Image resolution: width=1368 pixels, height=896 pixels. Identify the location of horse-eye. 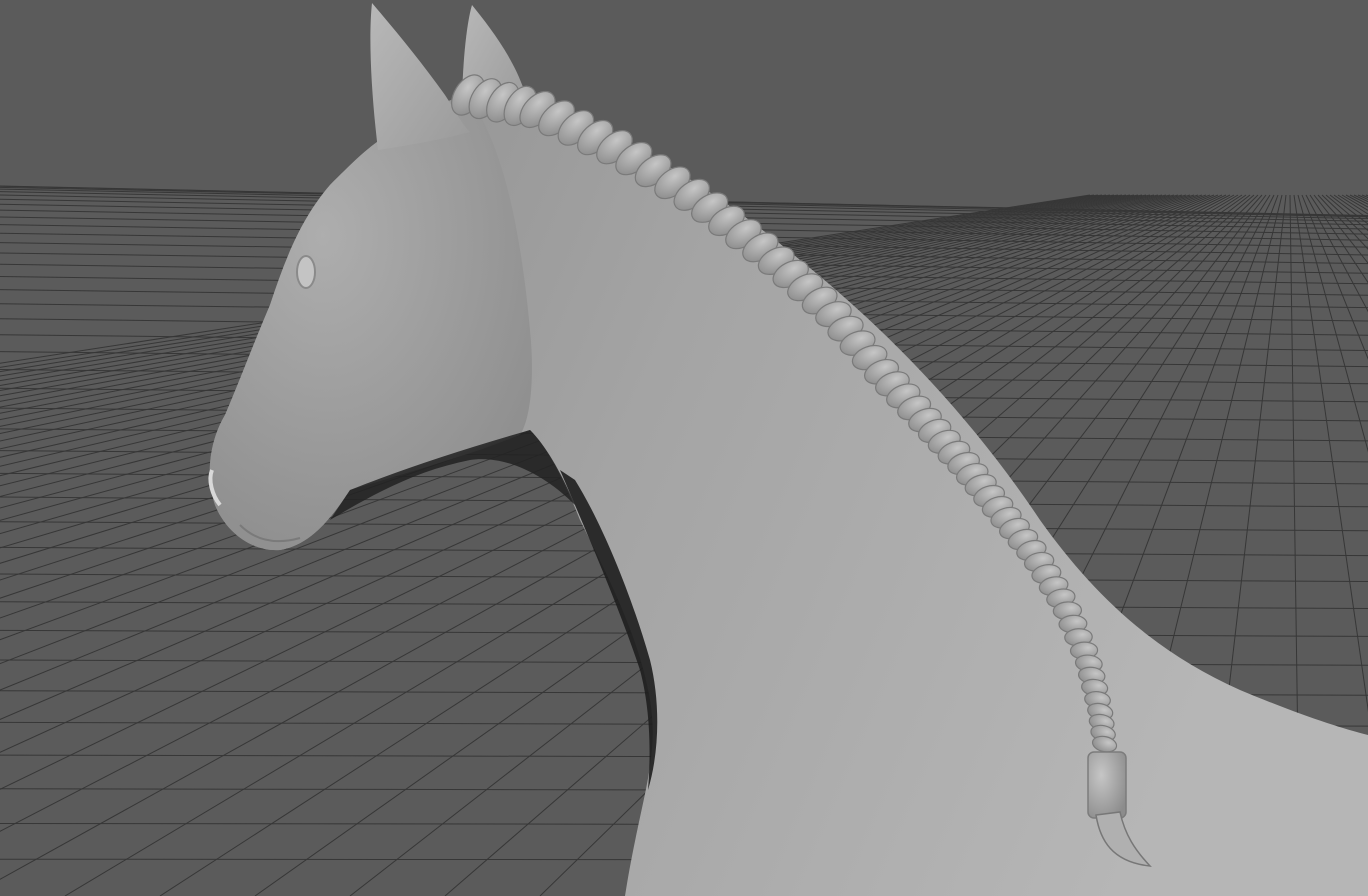
(306, 272).